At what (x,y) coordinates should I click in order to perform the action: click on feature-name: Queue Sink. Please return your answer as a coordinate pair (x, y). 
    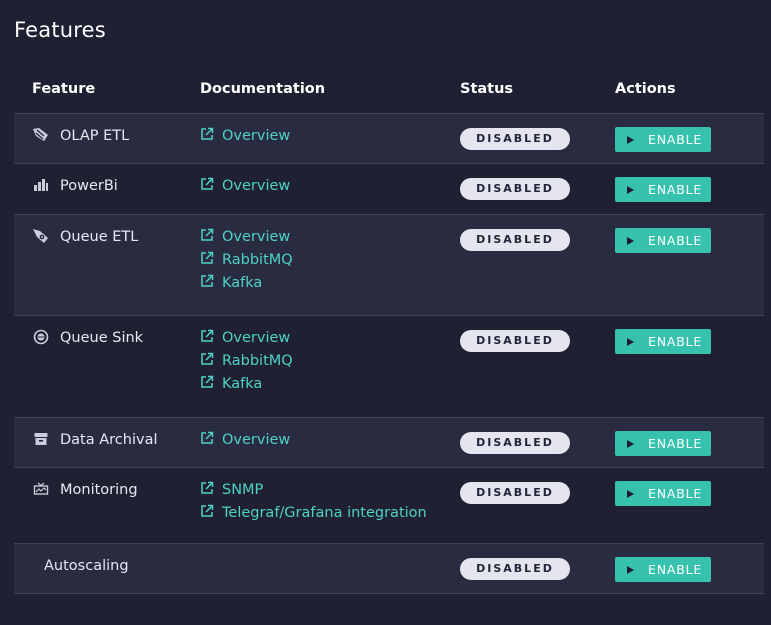
    Looking at the image, I should click on (102, 338).